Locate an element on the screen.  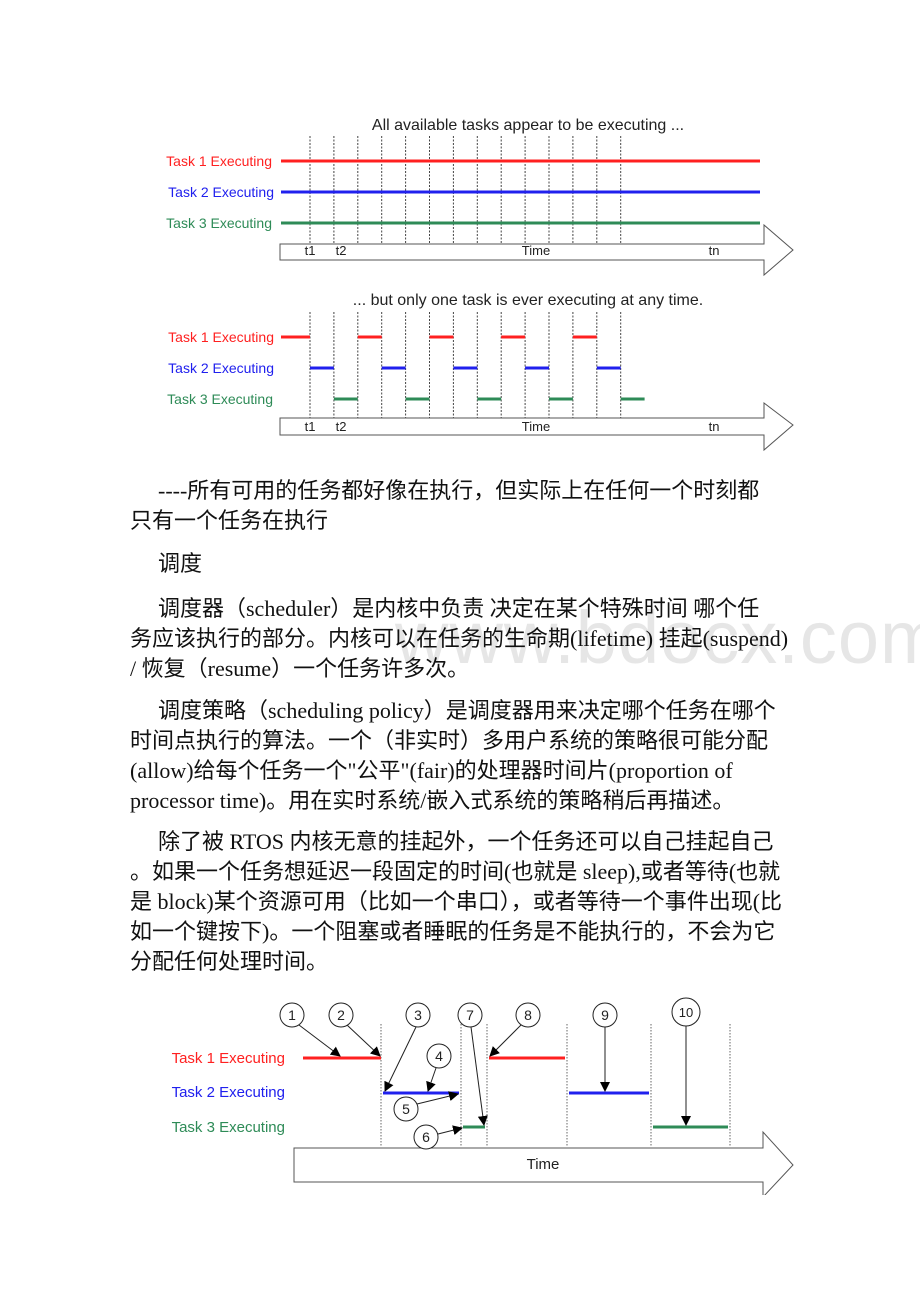
callout-5: 5 is located at coordinates (426, 1106).